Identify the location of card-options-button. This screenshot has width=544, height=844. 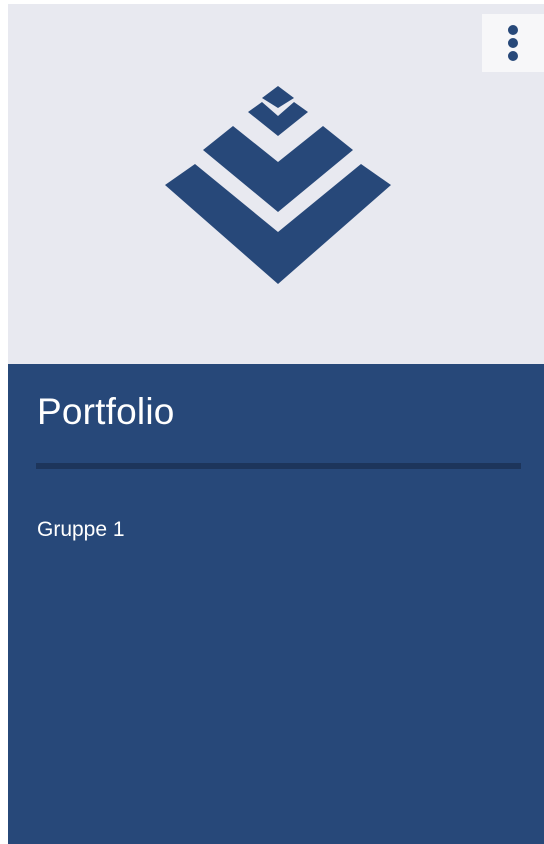
(513, 43).